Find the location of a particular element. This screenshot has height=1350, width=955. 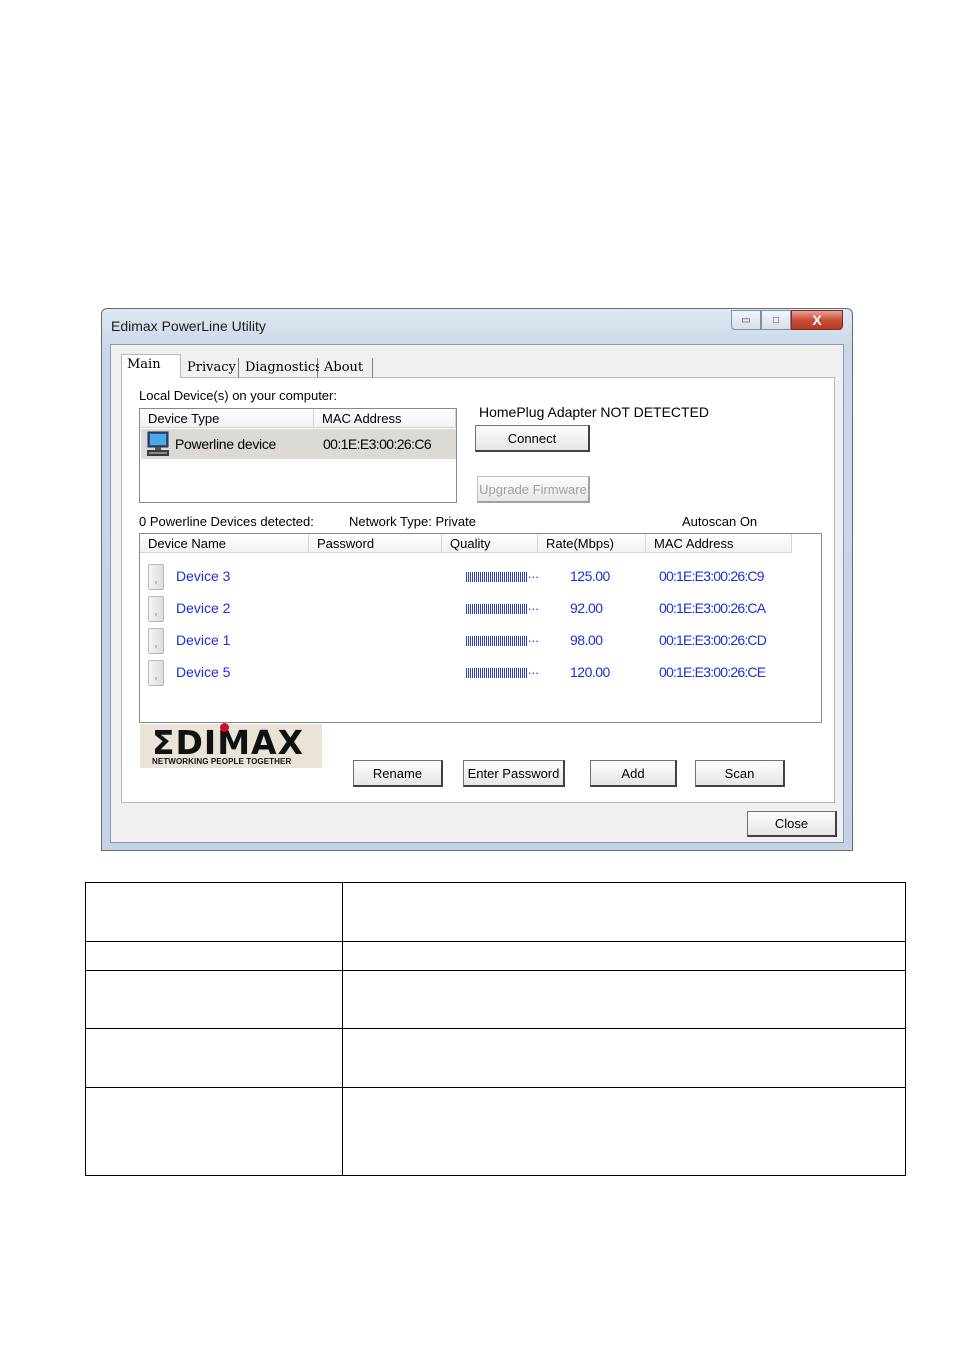

close-button: Close is located at coordinates (792, 824).